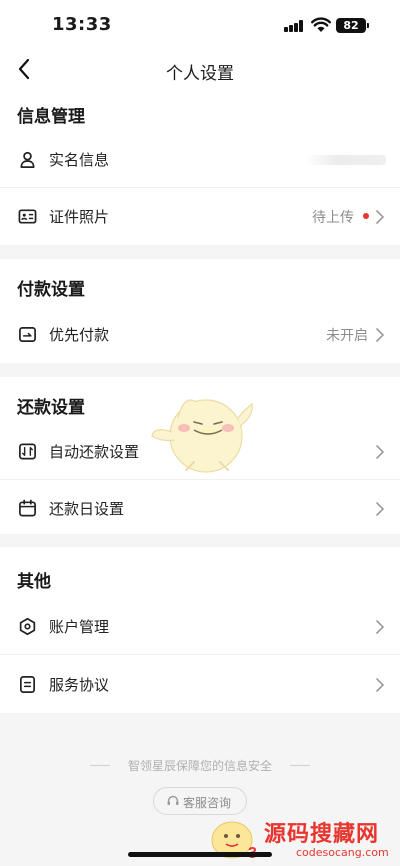  I want to click on row-value: 待上传, so click(333, 218).